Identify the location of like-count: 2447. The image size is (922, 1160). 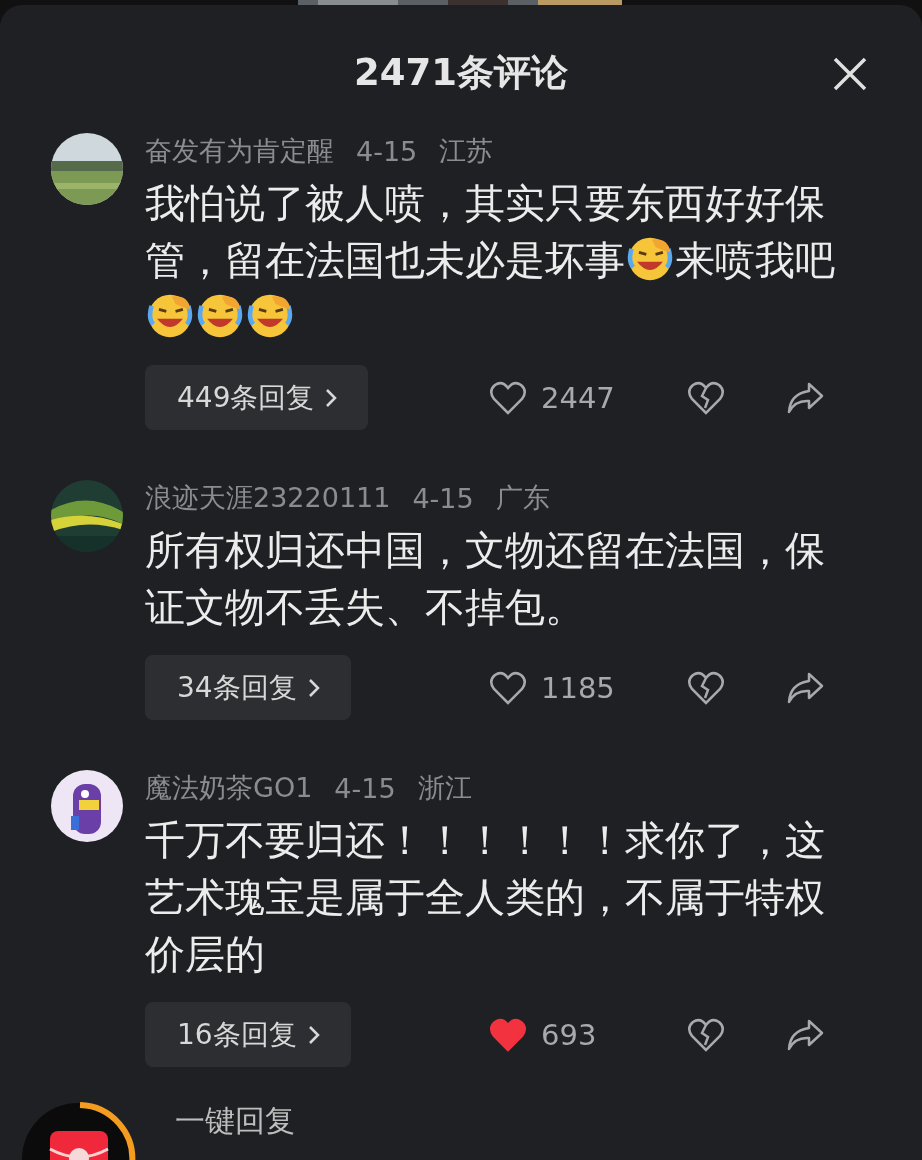
(578, 397).